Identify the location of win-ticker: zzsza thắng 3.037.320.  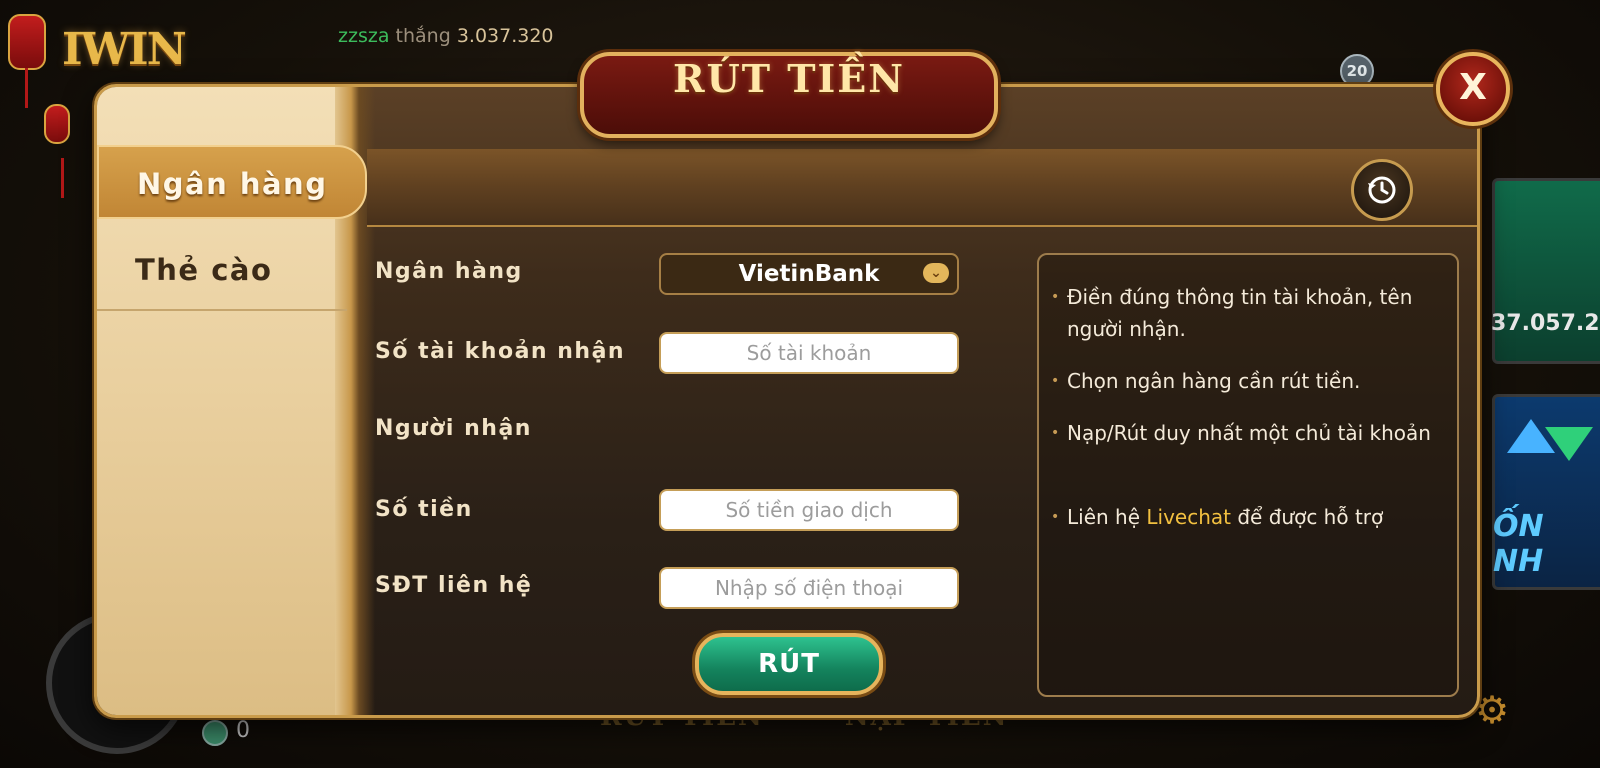
(446, 36).